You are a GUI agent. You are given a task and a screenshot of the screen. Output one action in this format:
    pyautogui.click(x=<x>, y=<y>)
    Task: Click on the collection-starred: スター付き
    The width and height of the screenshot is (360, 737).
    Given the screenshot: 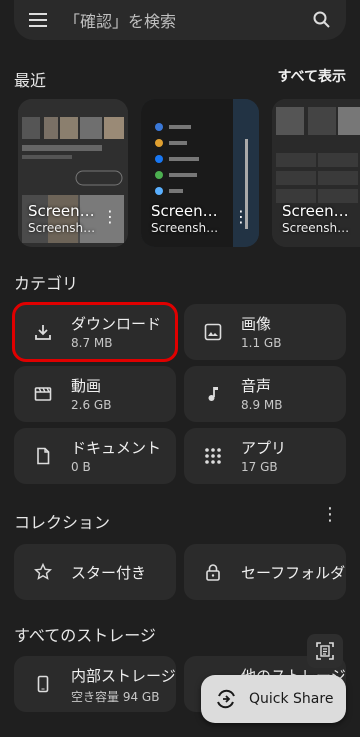 What is the action you would take?
    pyautogui.click(x=95, y=572)
    